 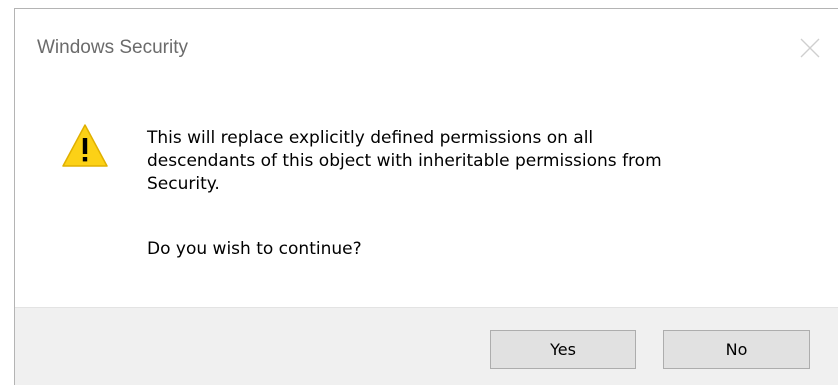 What do you see at coordinates (112, 47) in the screenshot?
I see `window-title: Windows Security` at bounding box center [112, 47].